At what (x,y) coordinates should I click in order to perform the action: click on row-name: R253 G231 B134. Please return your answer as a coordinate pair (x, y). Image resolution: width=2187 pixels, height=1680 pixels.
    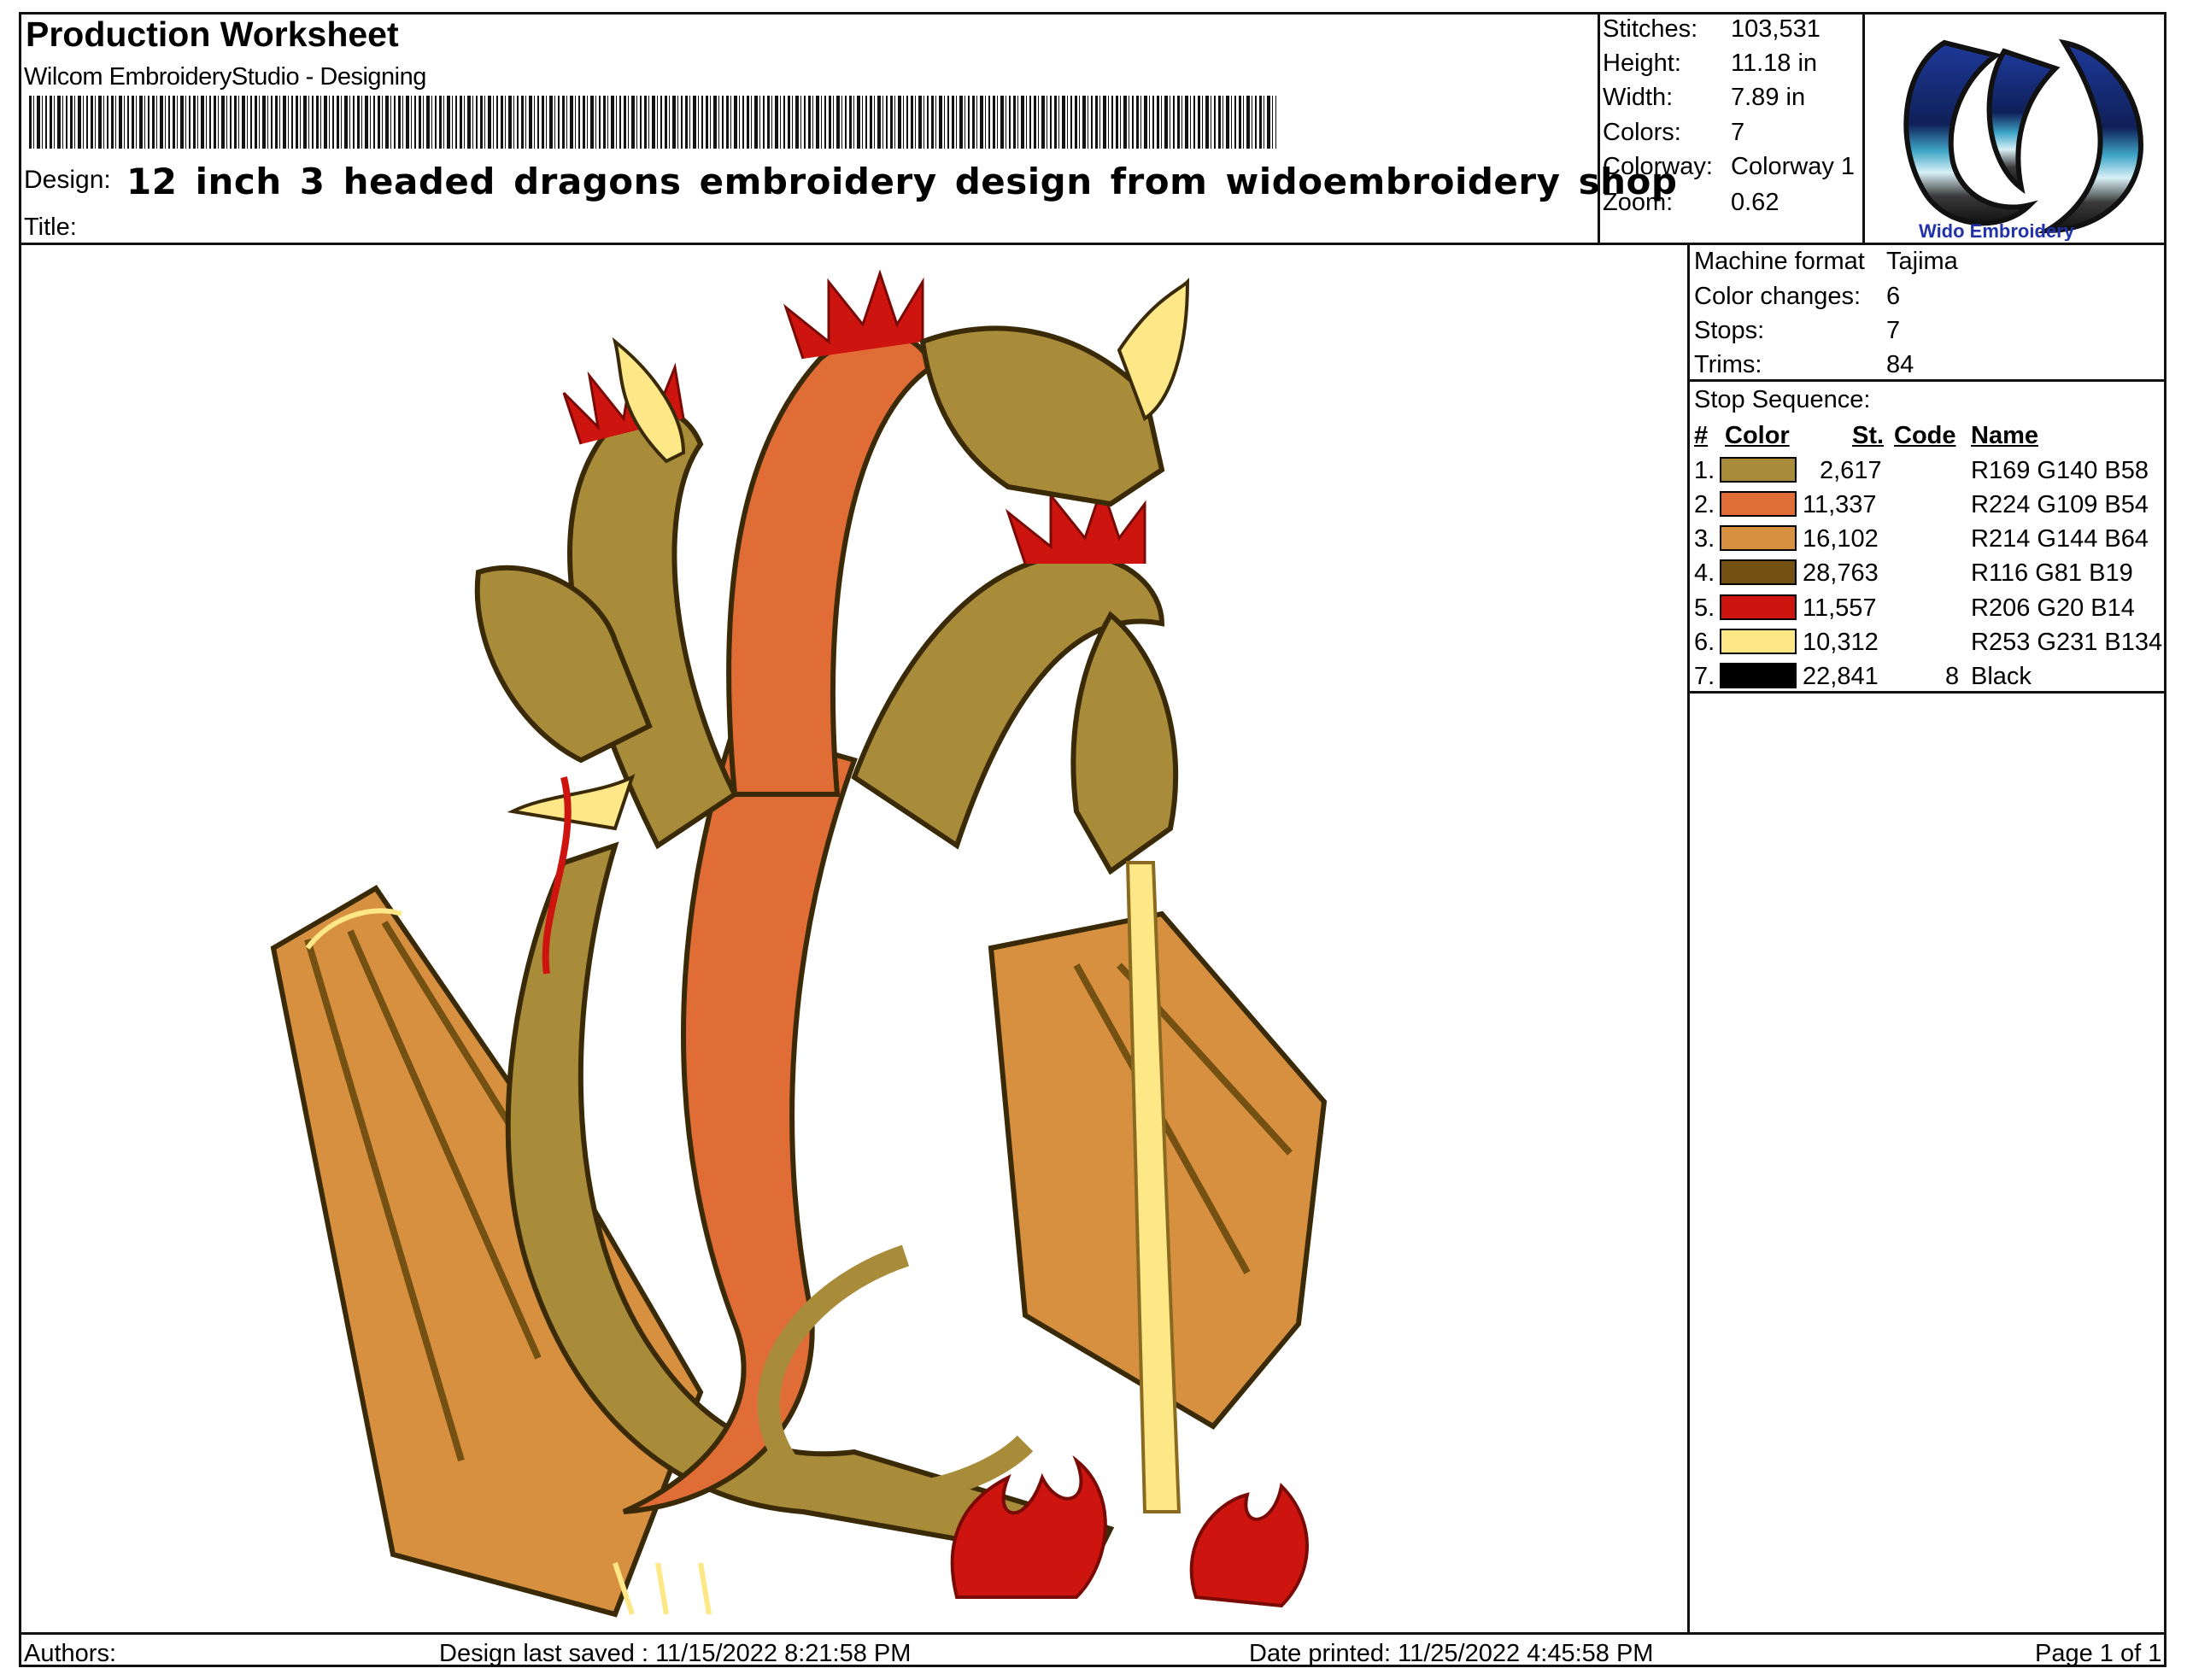
    Looking at the image, I should click on (2067, 643).